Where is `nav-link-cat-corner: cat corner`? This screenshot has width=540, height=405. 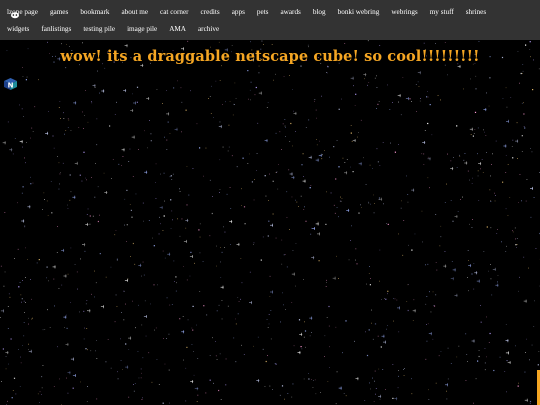
nav-link-cat-corner: cat corner is located at coordinates (174, 12).